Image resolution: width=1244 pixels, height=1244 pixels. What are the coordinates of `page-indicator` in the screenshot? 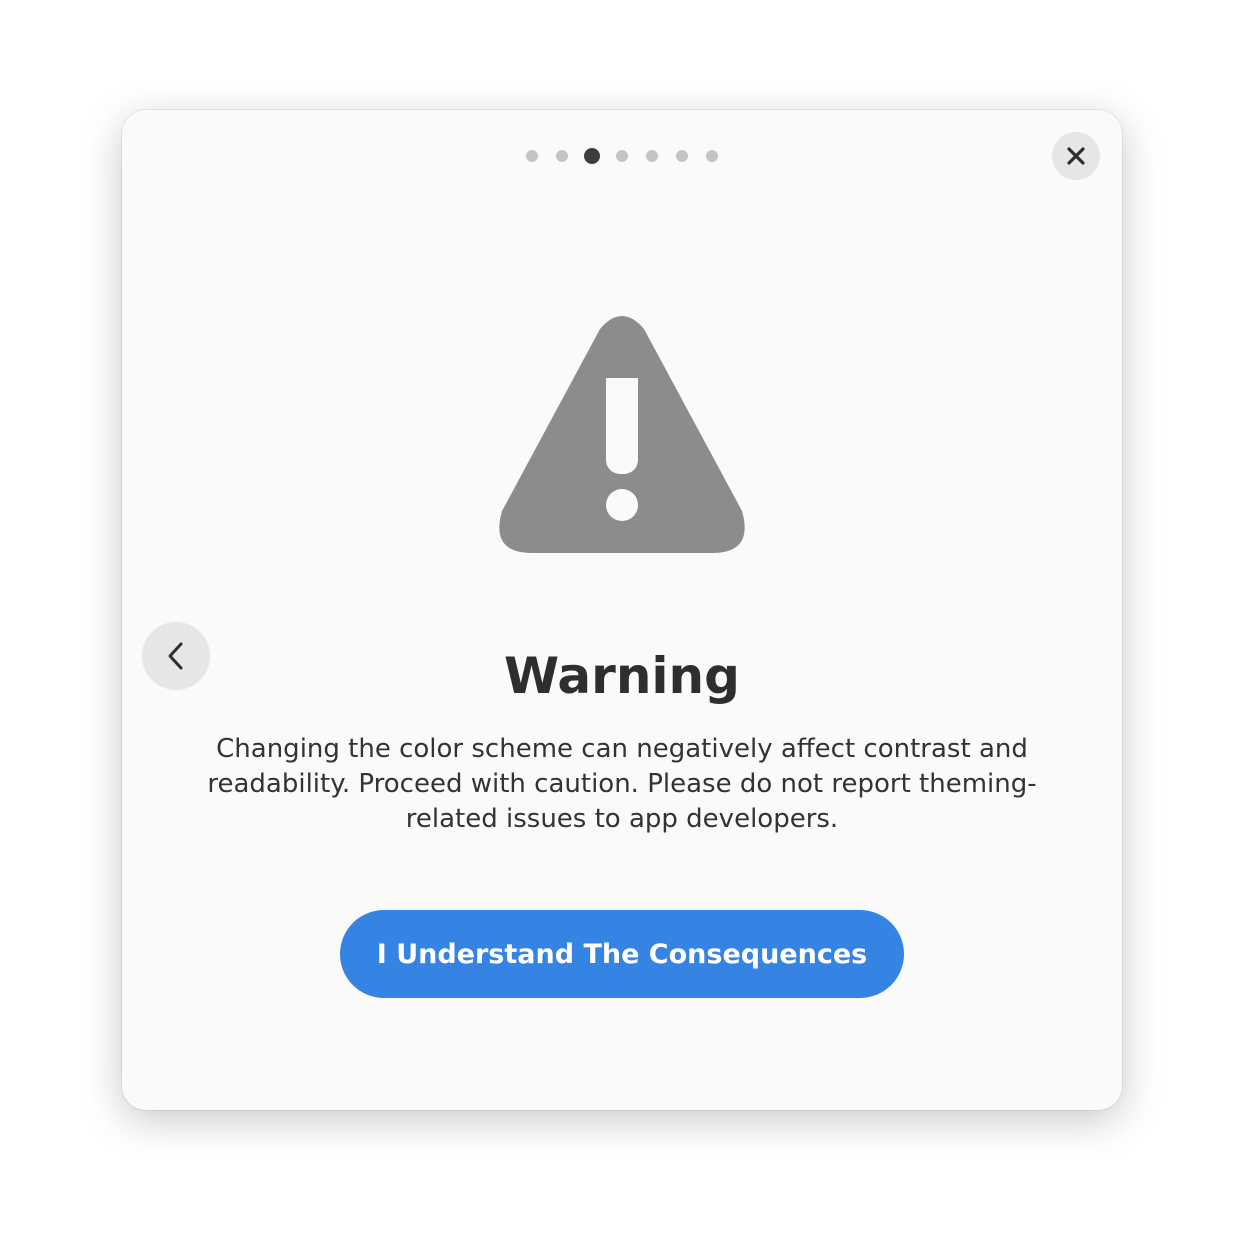 It's located at (622, 156).